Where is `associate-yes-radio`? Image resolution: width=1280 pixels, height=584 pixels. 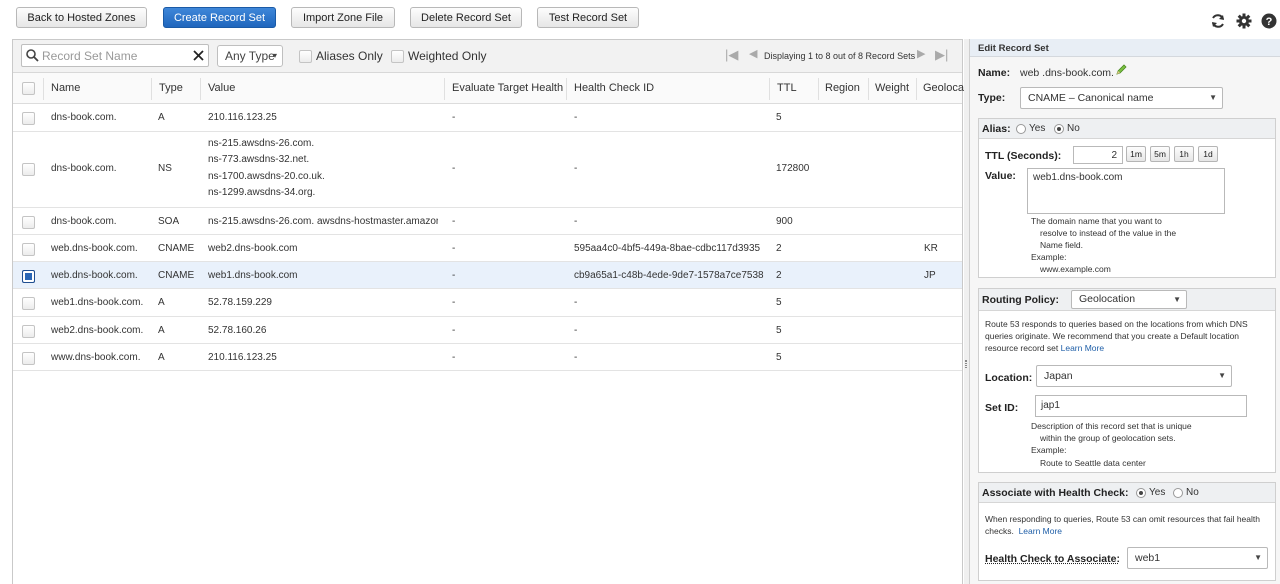
associate-yes-radio is located at coordinates (1141, 493).